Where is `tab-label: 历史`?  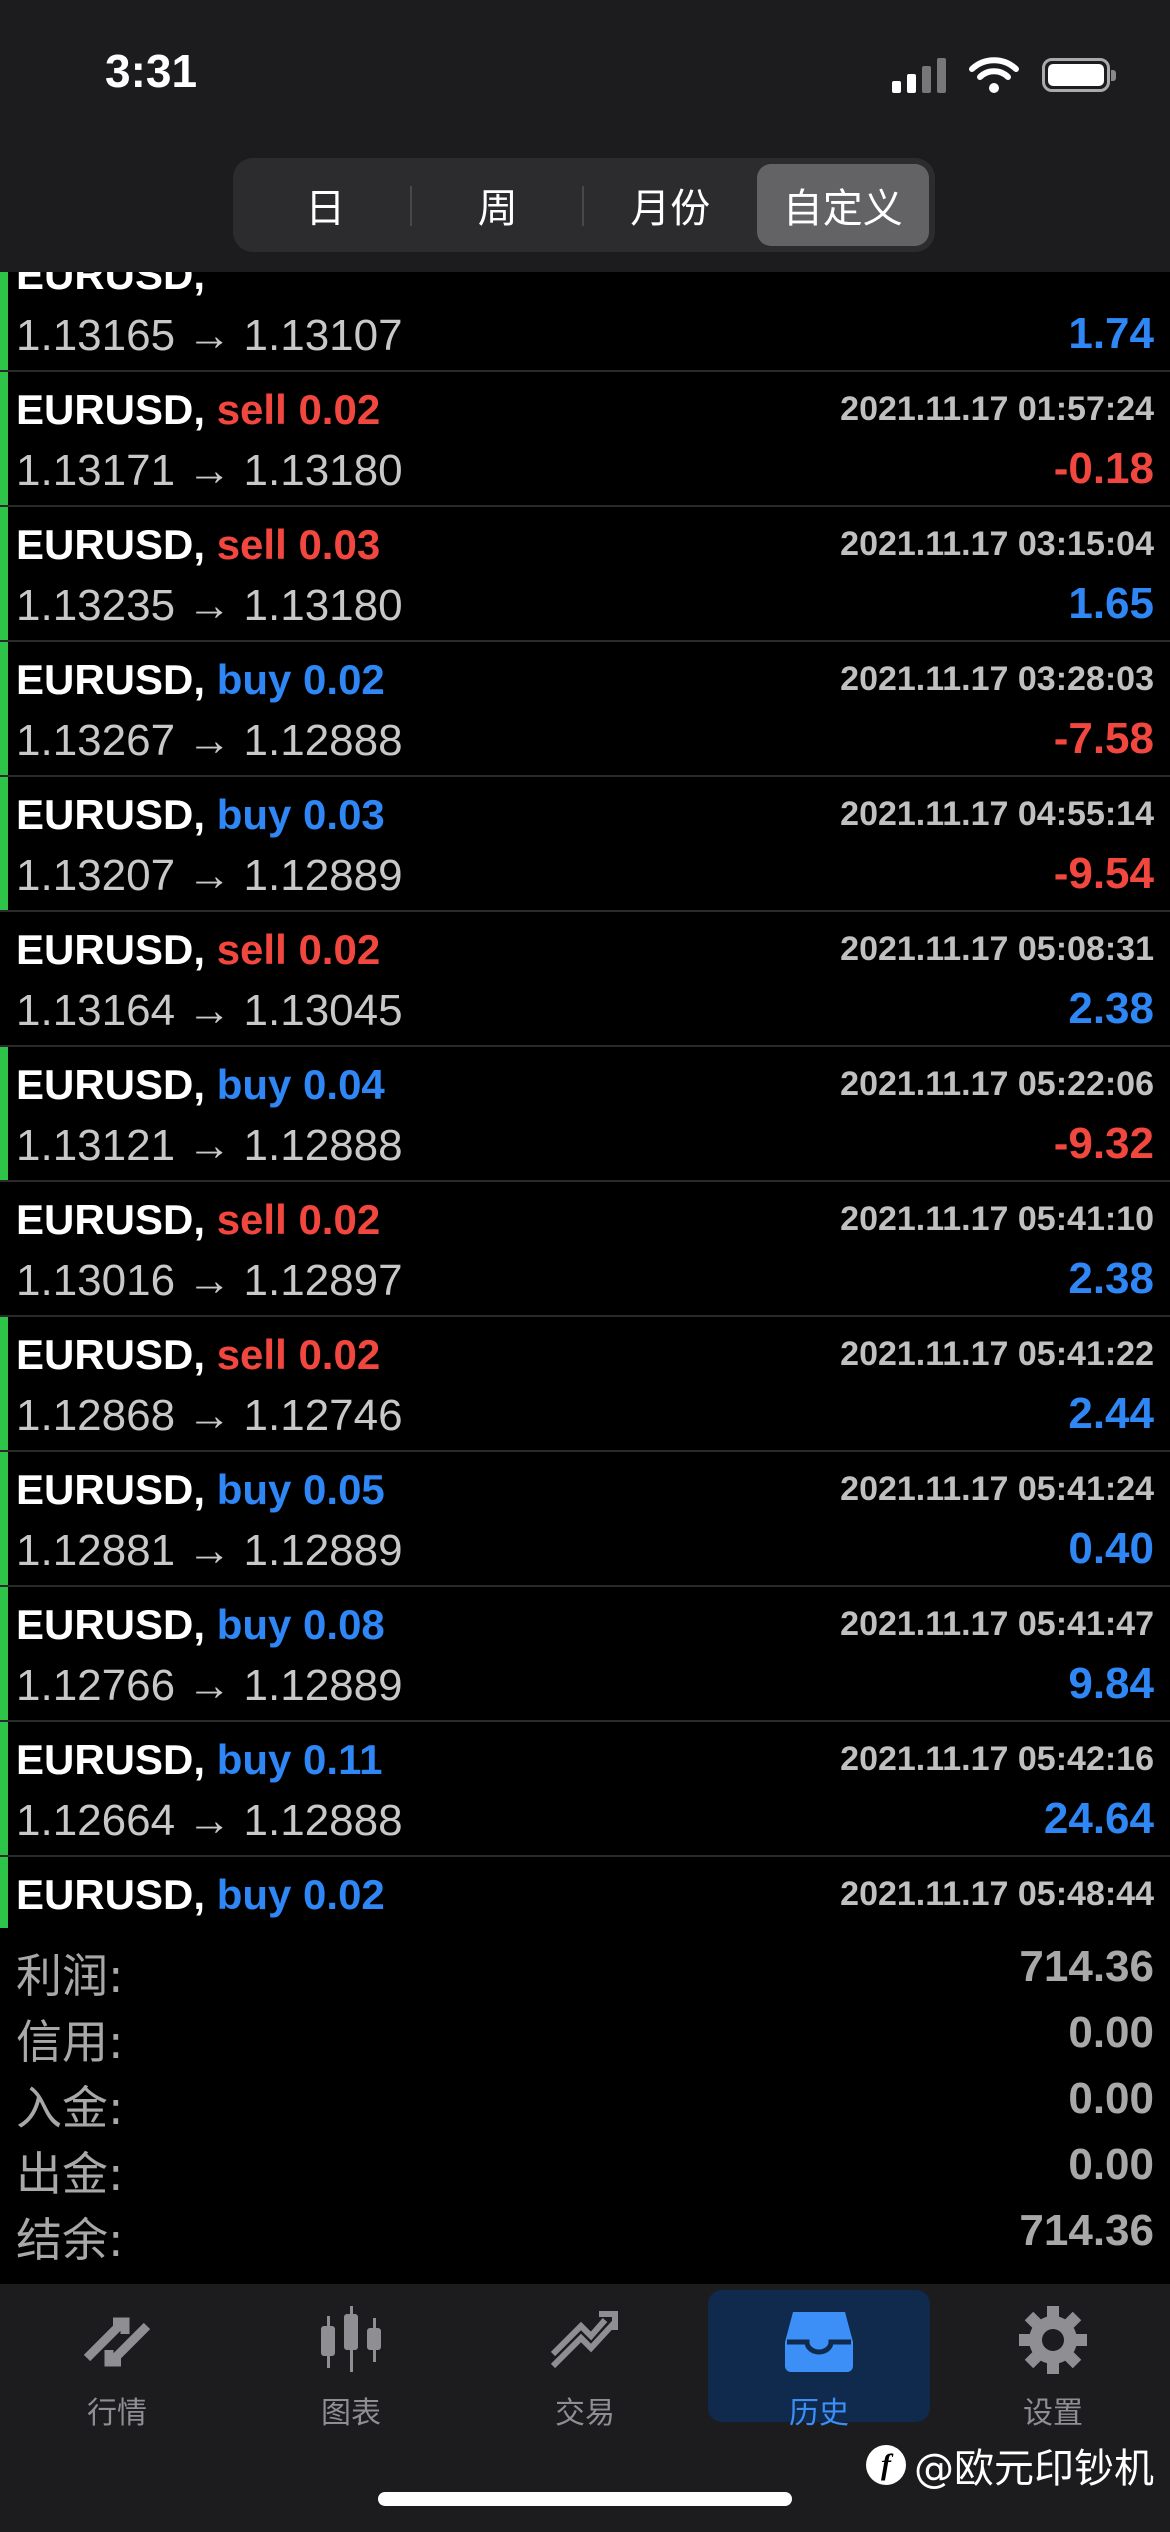
tab-label: 历史 is located at coordinates (819, 2413).